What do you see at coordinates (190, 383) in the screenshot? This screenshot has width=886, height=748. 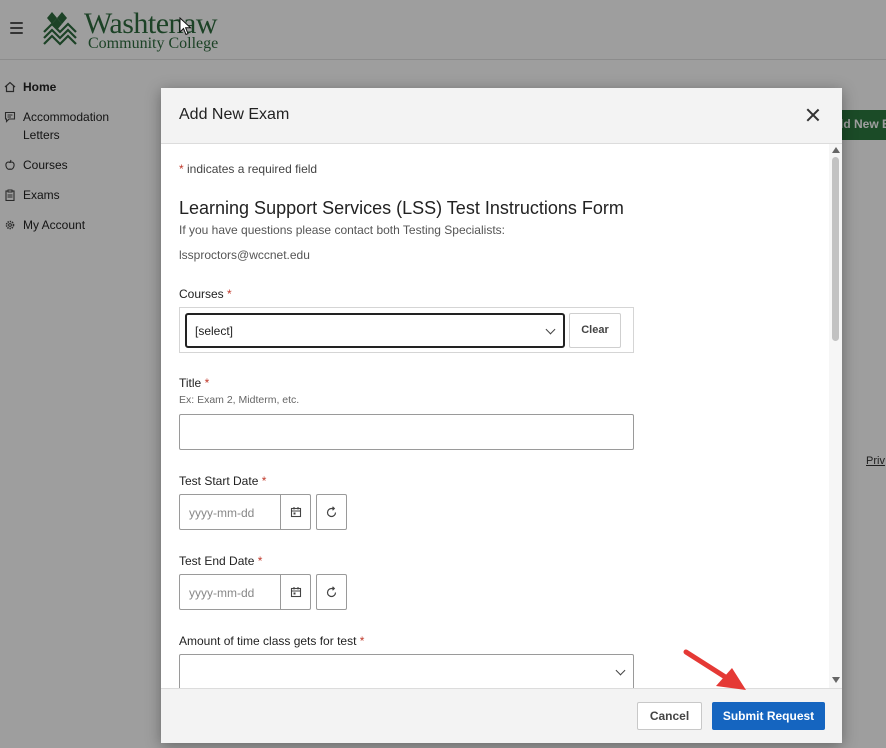 I see `title-label-text: Title` at bounding box center [190, 383].